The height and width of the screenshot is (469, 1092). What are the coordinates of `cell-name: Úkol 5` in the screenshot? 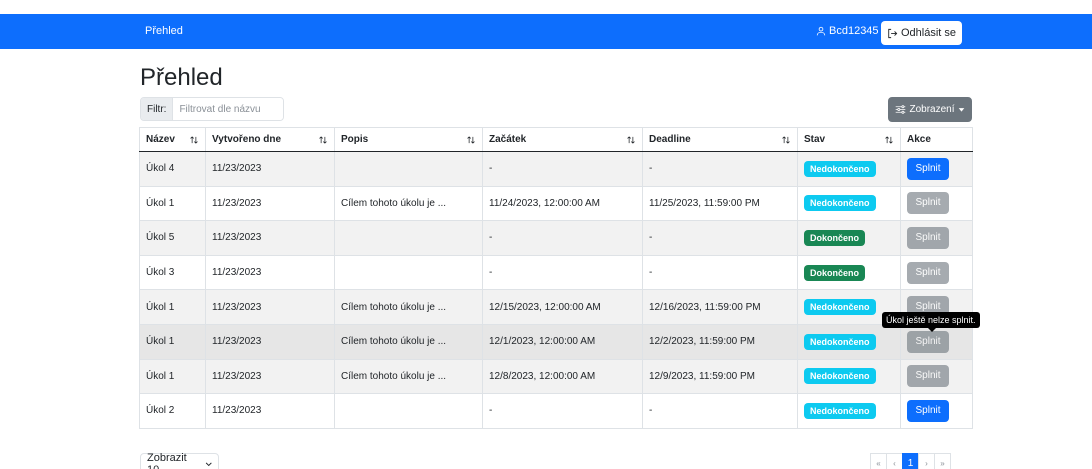 It's located at (172, 238).